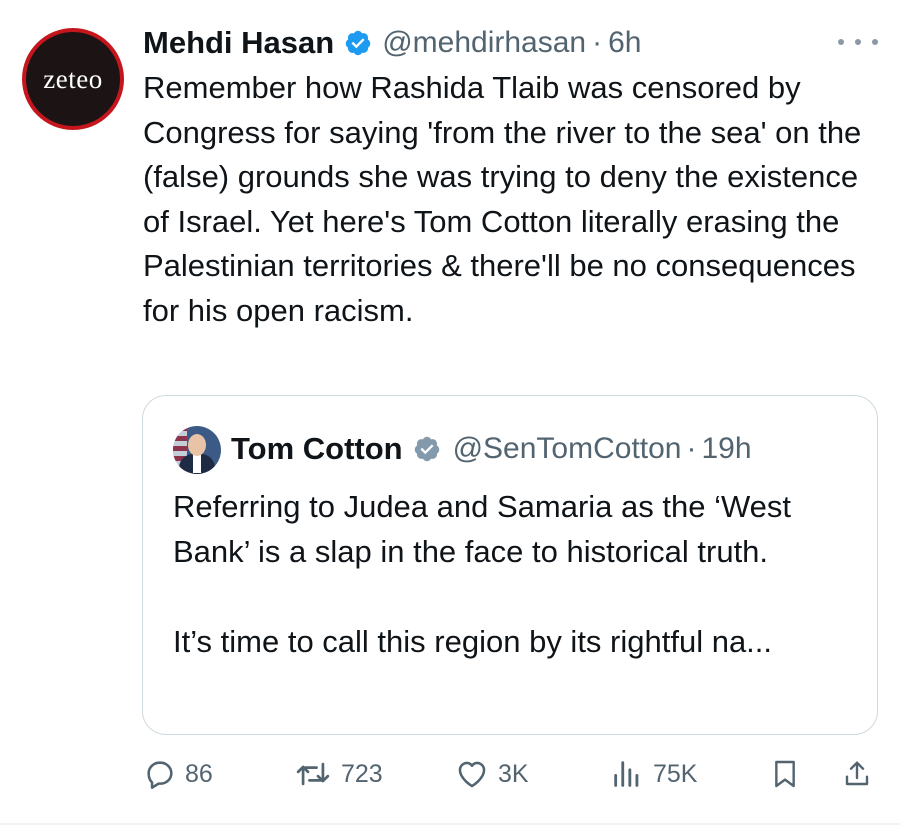 This screenshot has width=900, height=826. I want to click on view-count: 75K, so click(675, 773).